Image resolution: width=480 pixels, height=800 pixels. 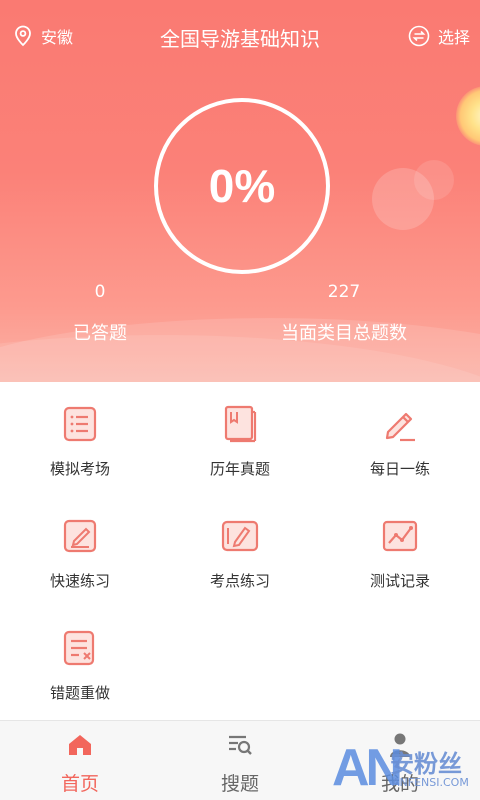 I want to click on progress-value: 0%, so click(x=242, y=186).